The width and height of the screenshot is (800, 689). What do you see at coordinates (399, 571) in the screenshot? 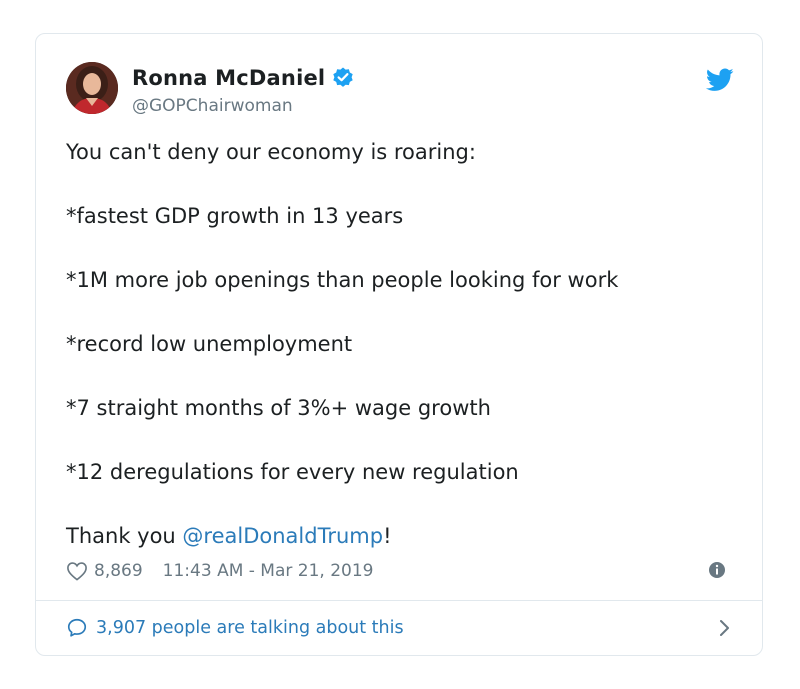
I see `tweet-meta: 8,869 11:43 AM - Mar 21, 2019` at bounding box center [399, 571].